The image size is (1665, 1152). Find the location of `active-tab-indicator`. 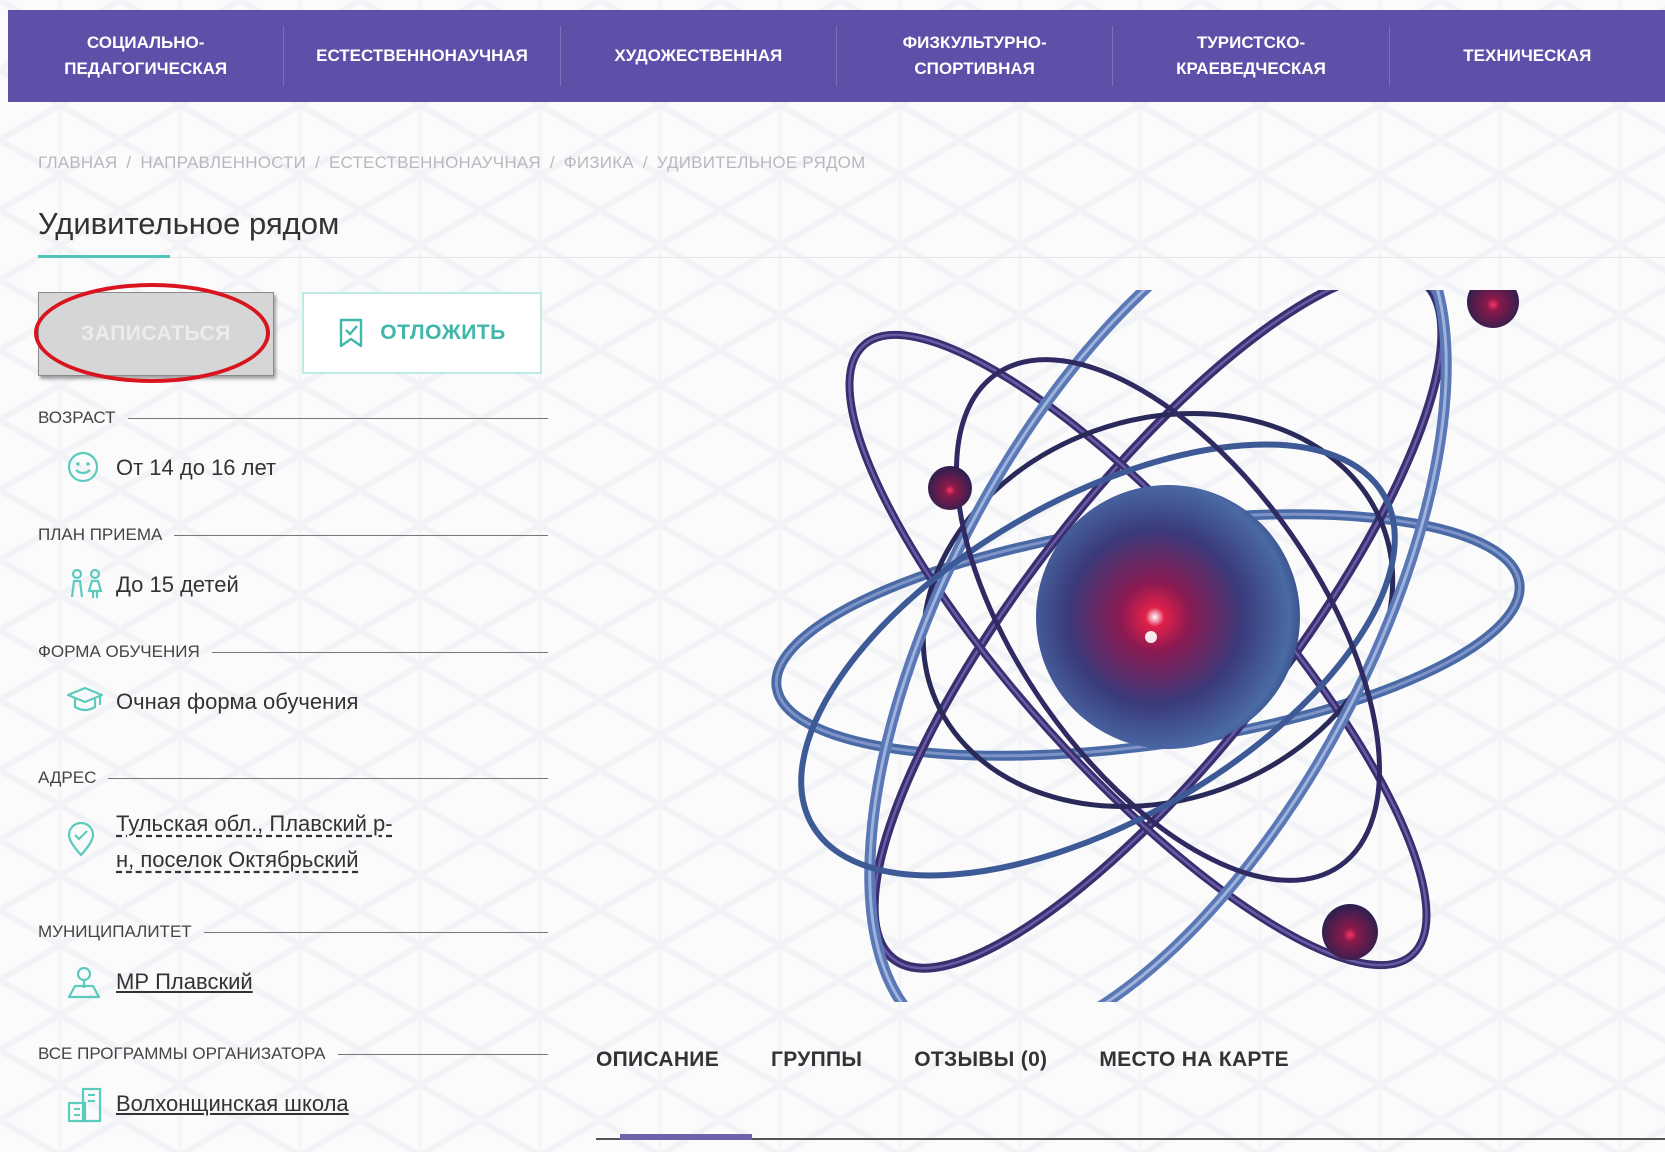

active-tab-indicator is located at coordinates (686, 1137).